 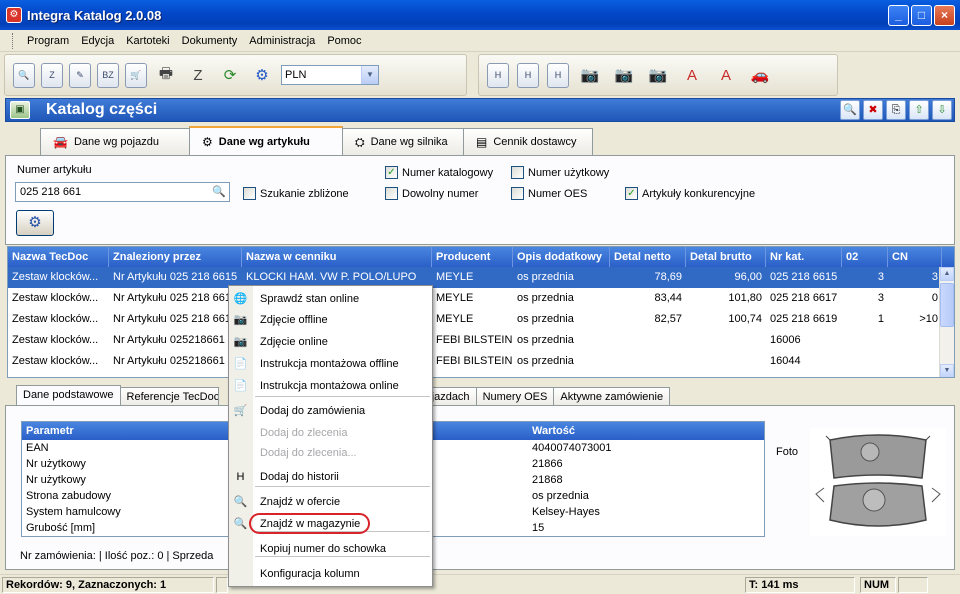 I want to click on menu-program: Program, so click(x=48, y=41).